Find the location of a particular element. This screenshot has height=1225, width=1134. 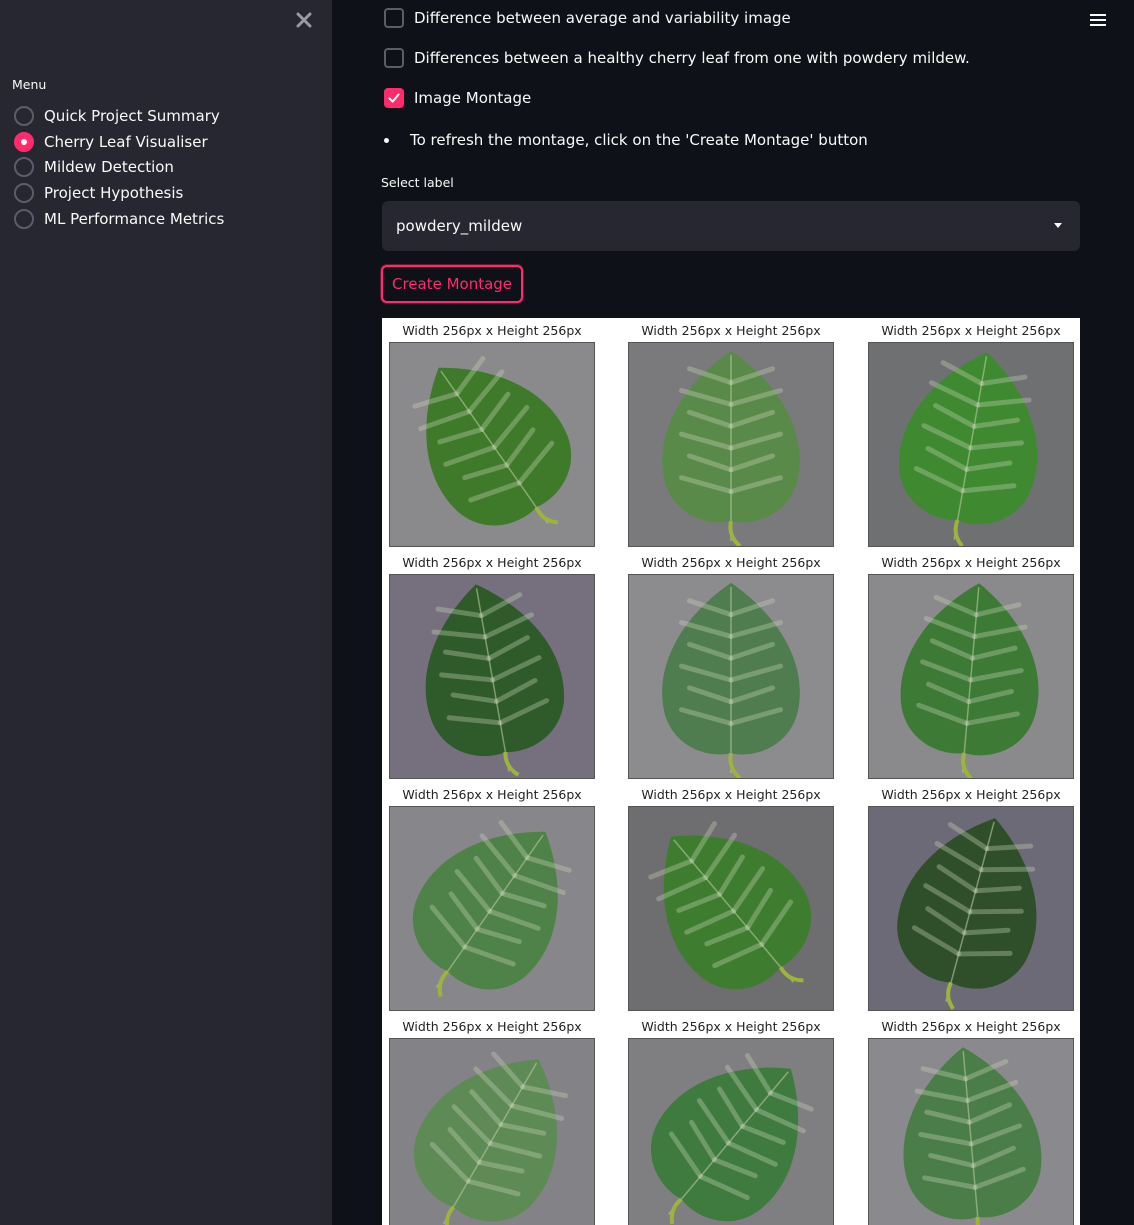

checkmark-icon is located at coordinates (394, 98).